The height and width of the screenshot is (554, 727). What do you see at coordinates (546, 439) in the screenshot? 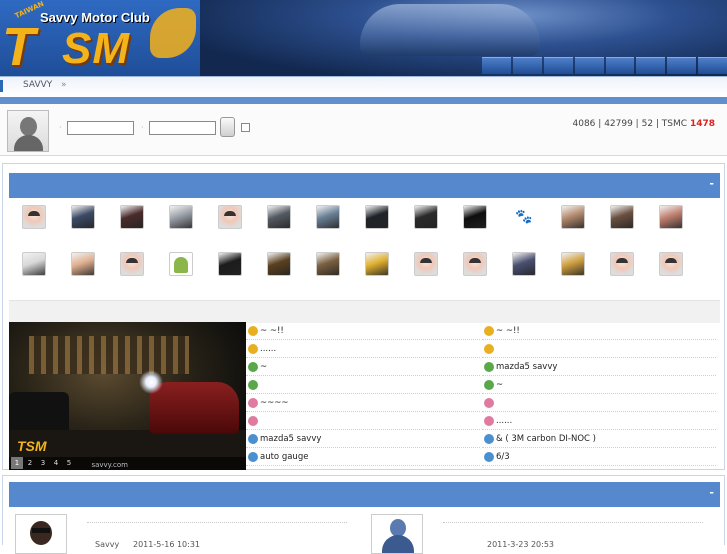
I see `topic-title-link: & ( 3M carbon DI-NOC )` at bounding box center [546, 439].